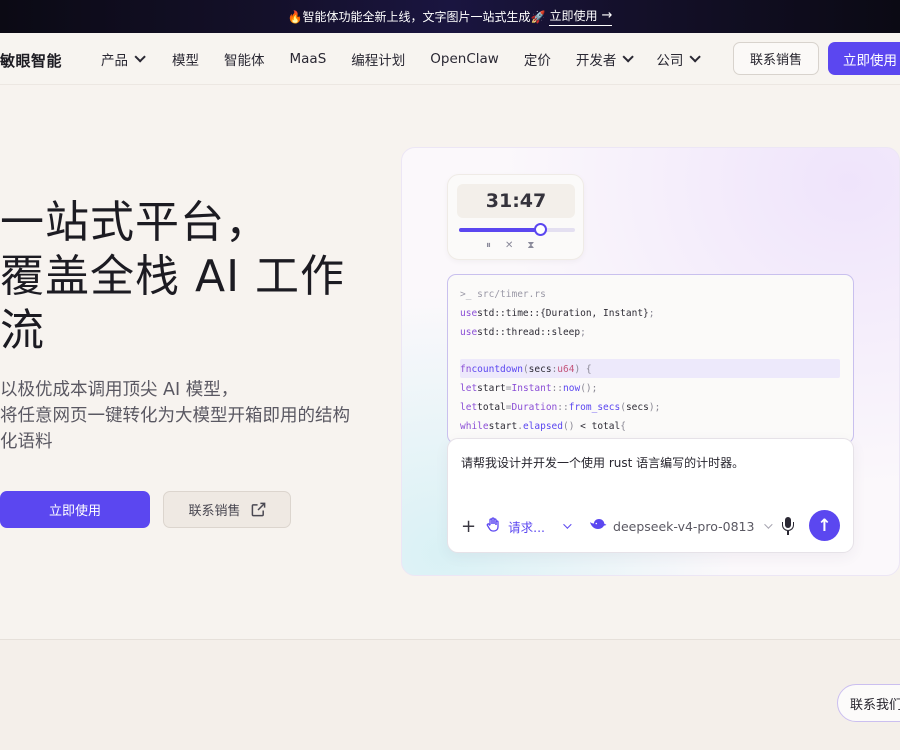  Describe the element at coordinates (598, 526) in the screenshot. I see `whale-icon` at that location.